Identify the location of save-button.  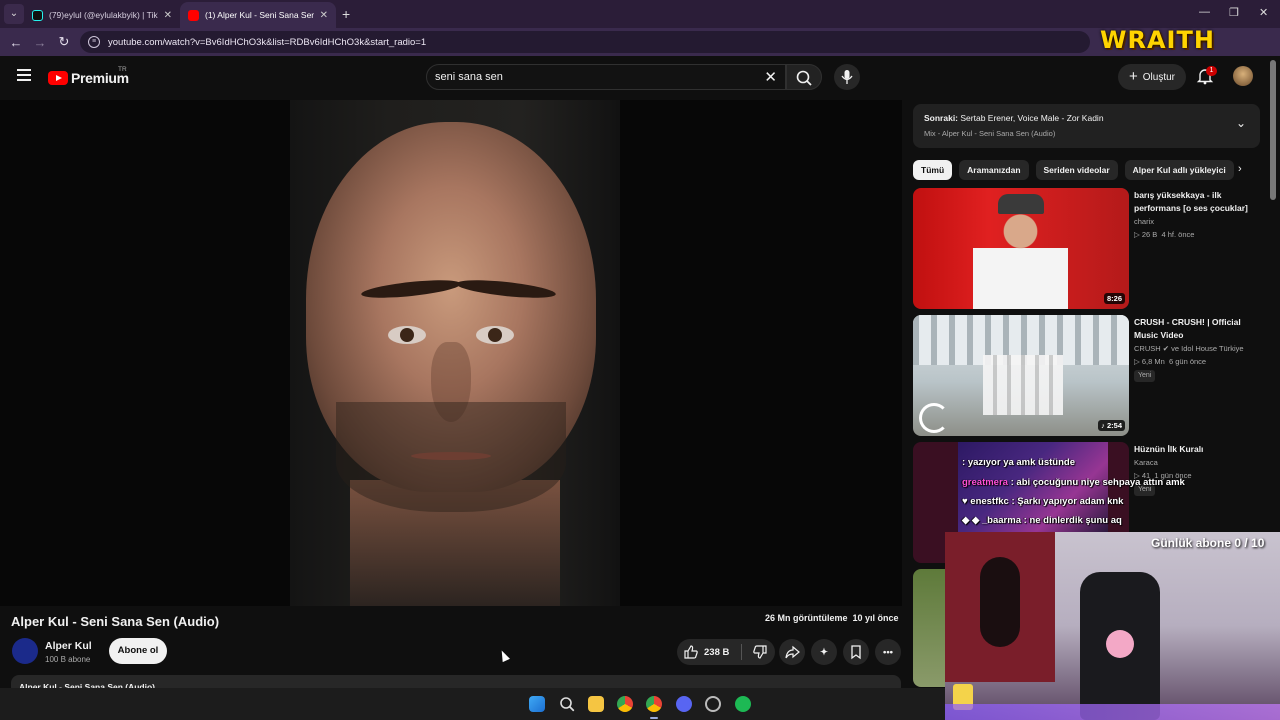
(856, 652).